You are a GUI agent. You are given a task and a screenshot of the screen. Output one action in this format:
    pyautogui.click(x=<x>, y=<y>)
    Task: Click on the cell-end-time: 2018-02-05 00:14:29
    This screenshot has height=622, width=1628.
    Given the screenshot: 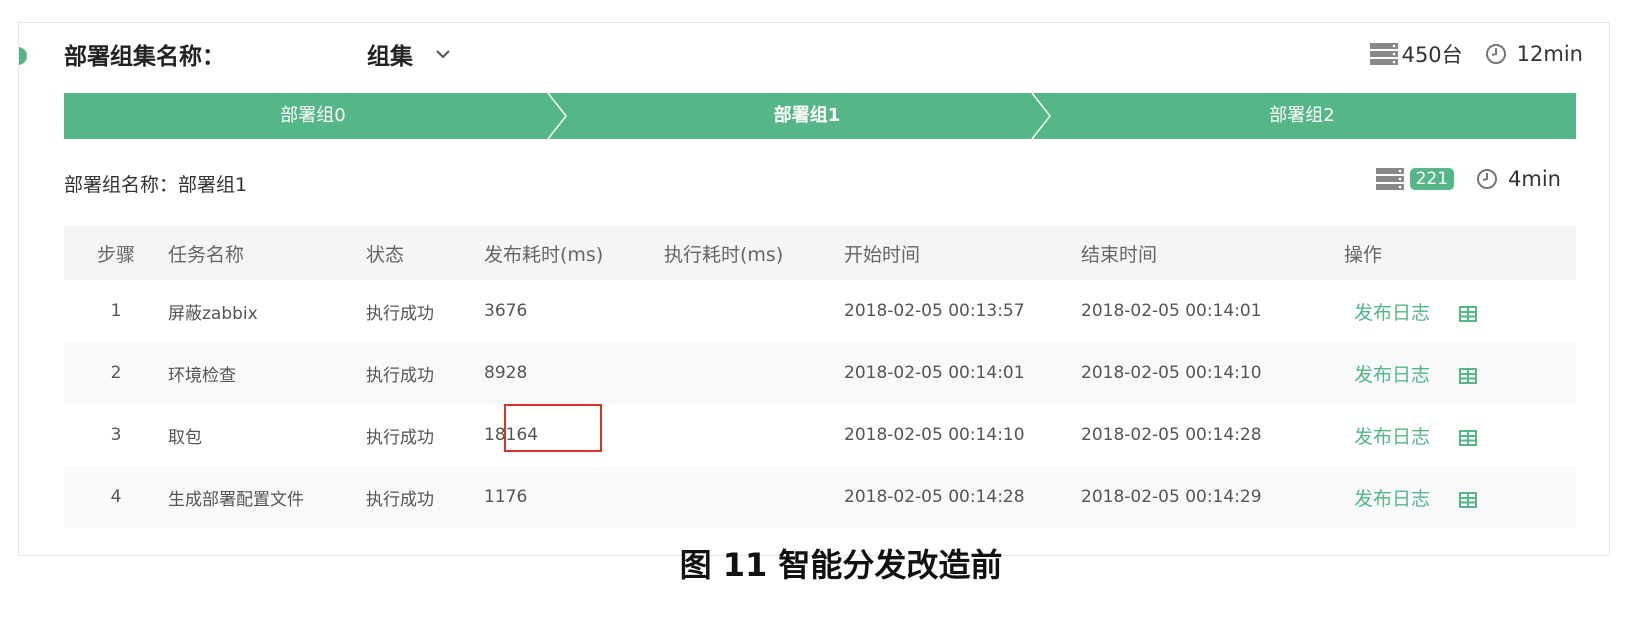 What is the action you would take?
    pyautogui.click(x=1171, y=497)
    